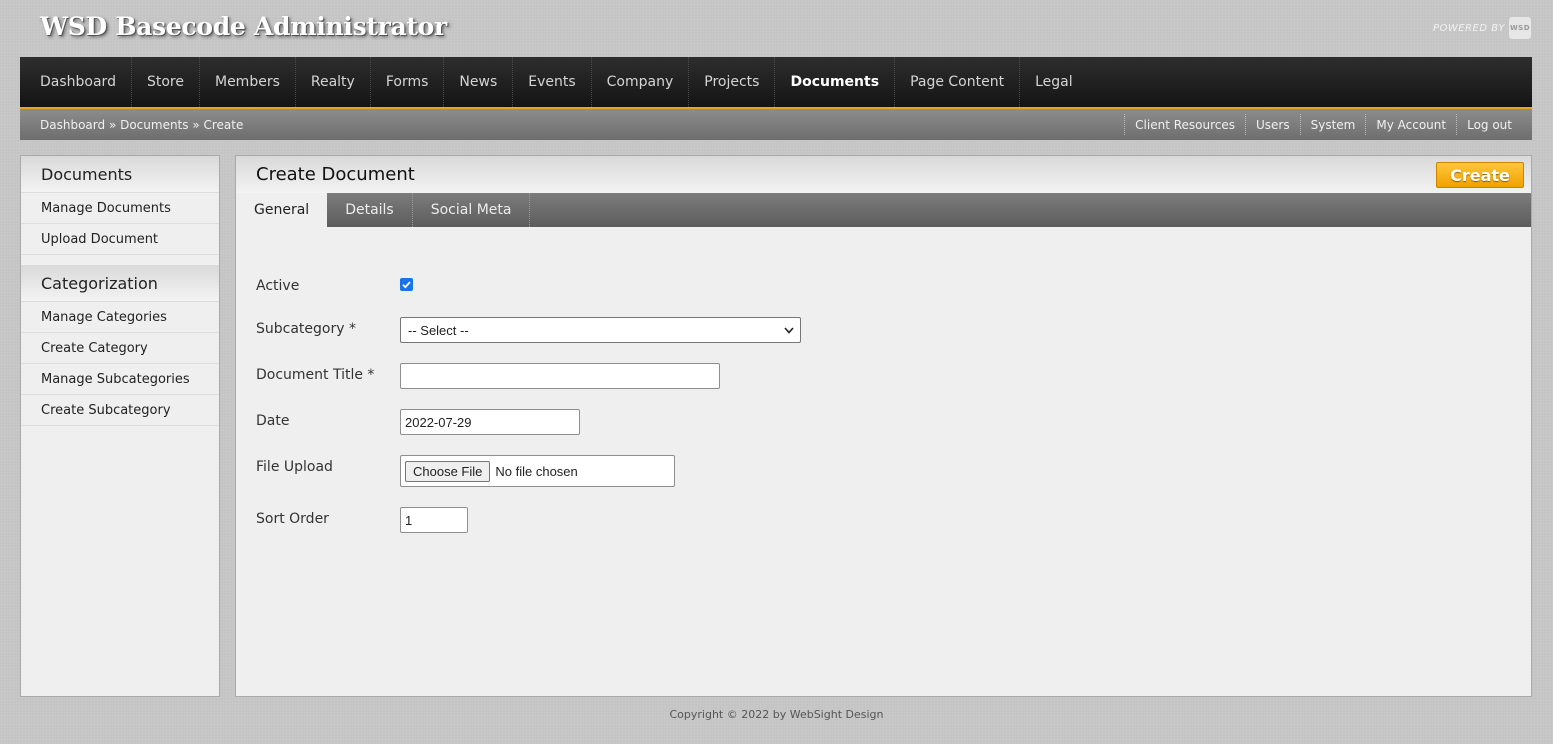  What do you see at coordinates (956, 82) in the screenshot?
I see `nav-page-content: Page Content` at bounding box center [956, 82].